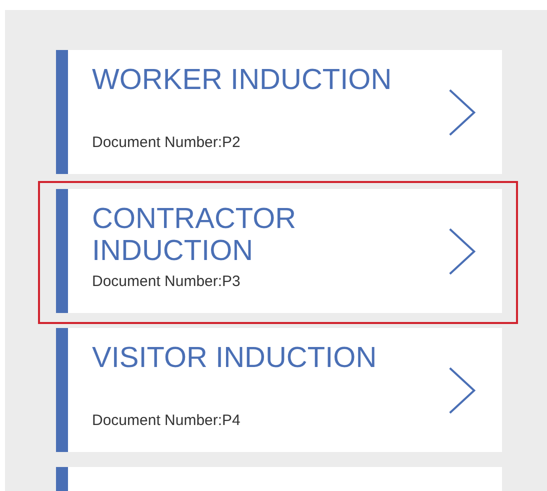 The image size is (547, 491). Describe the element at coordinates (242, 80) in the screenshot. I see `induction-title: WORKER INDUCTION` at that location.